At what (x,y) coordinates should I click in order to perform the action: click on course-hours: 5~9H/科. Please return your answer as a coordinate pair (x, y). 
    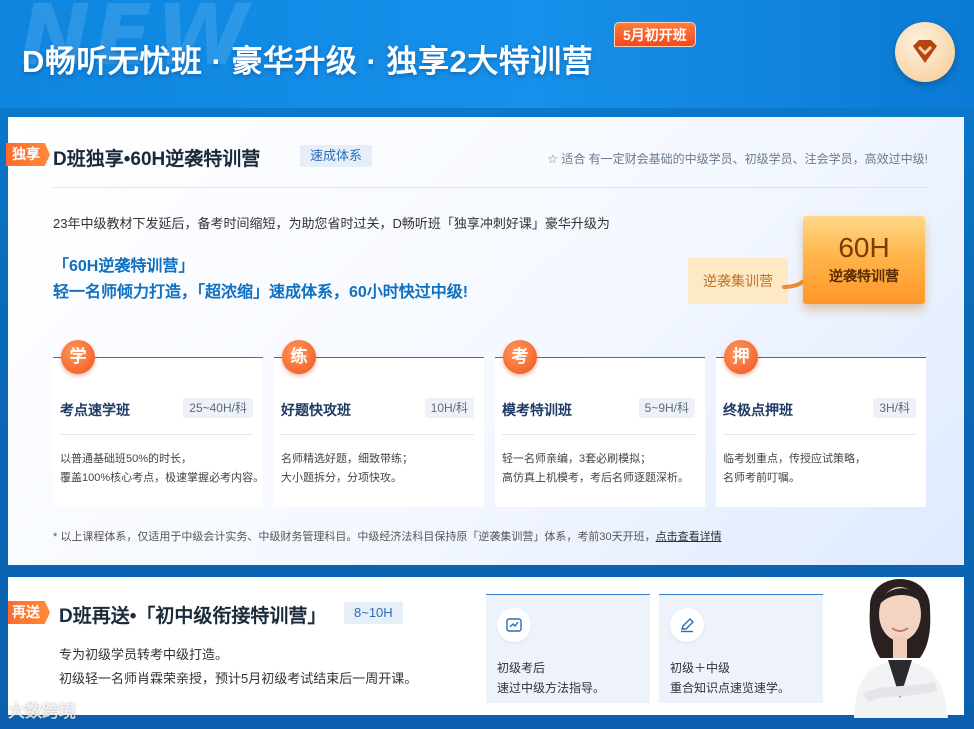
    Looking at the image, I should click on (666, 408).